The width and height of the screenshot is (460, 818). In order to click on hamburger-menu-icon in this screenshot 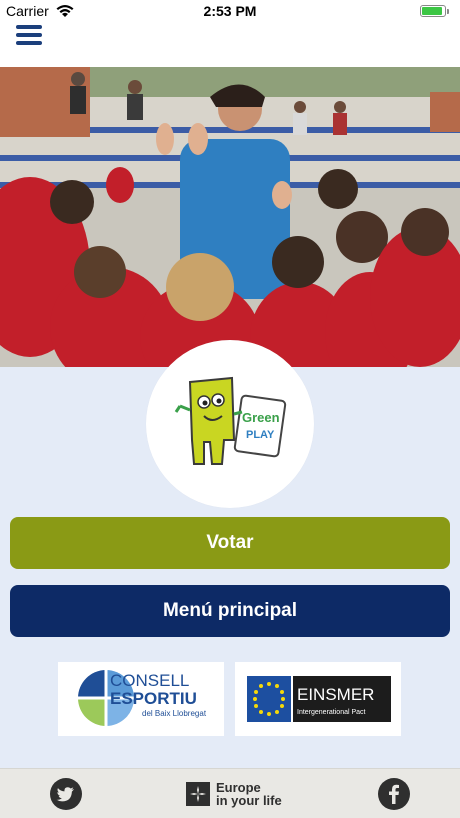, I will do `click(29, 35)`.